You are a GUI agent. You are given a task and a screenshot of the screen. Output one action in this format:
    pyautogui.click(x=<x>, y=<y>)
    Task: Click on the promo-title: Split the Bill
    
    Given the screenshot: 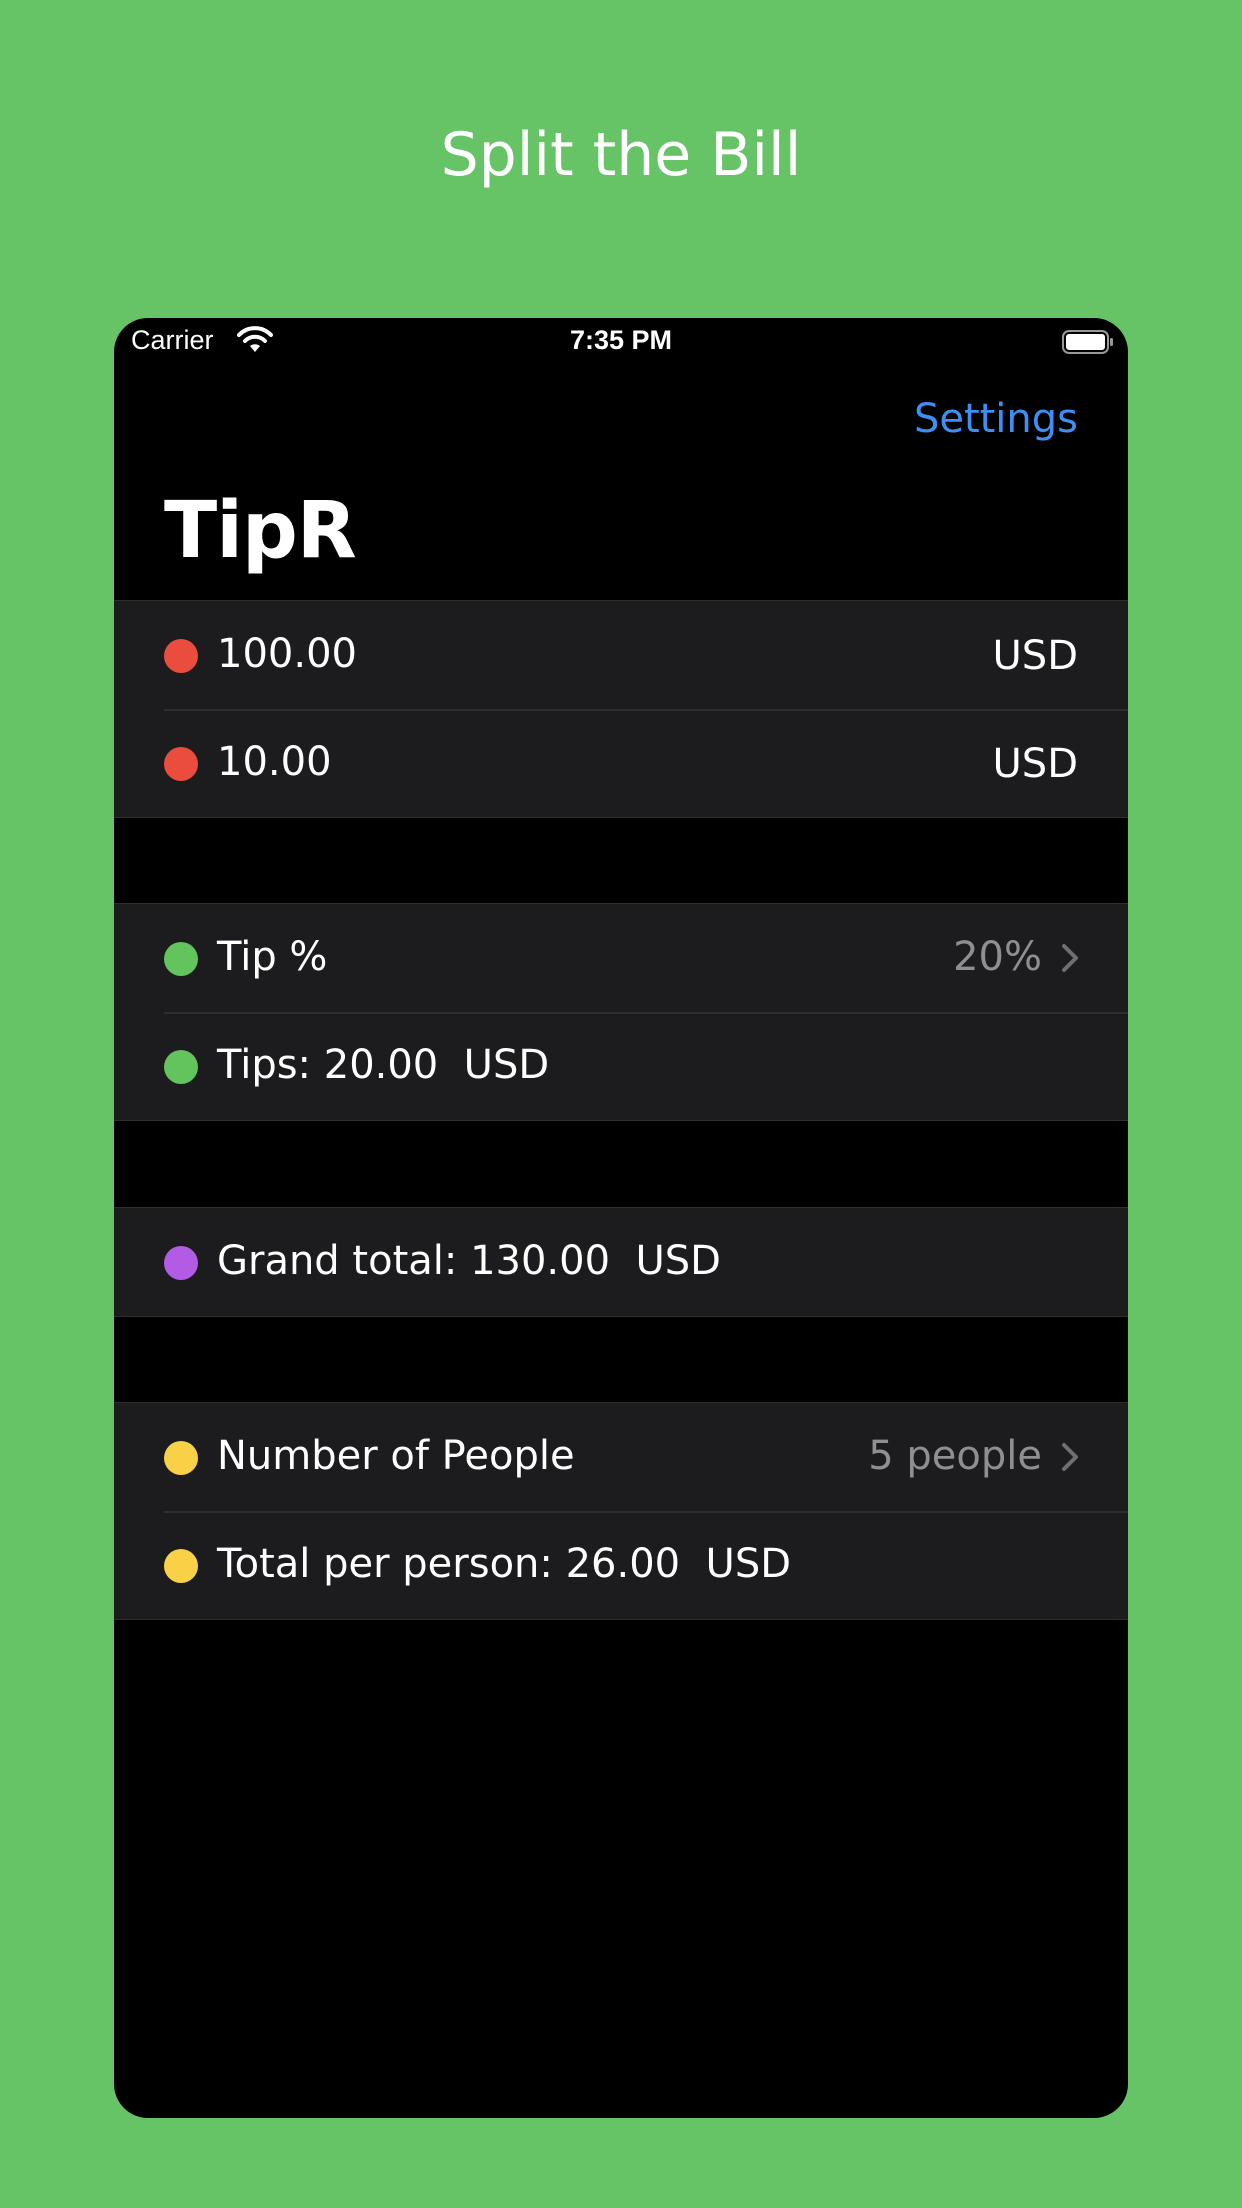 What is the action you would take?
    pyautogui.click(x=621, y=155)
    